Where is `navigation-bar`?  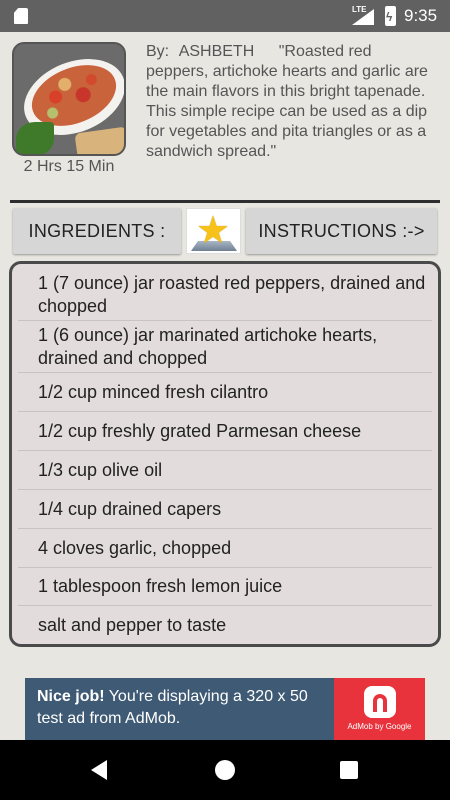
navigation-bar is located at coordinates (225, 770).